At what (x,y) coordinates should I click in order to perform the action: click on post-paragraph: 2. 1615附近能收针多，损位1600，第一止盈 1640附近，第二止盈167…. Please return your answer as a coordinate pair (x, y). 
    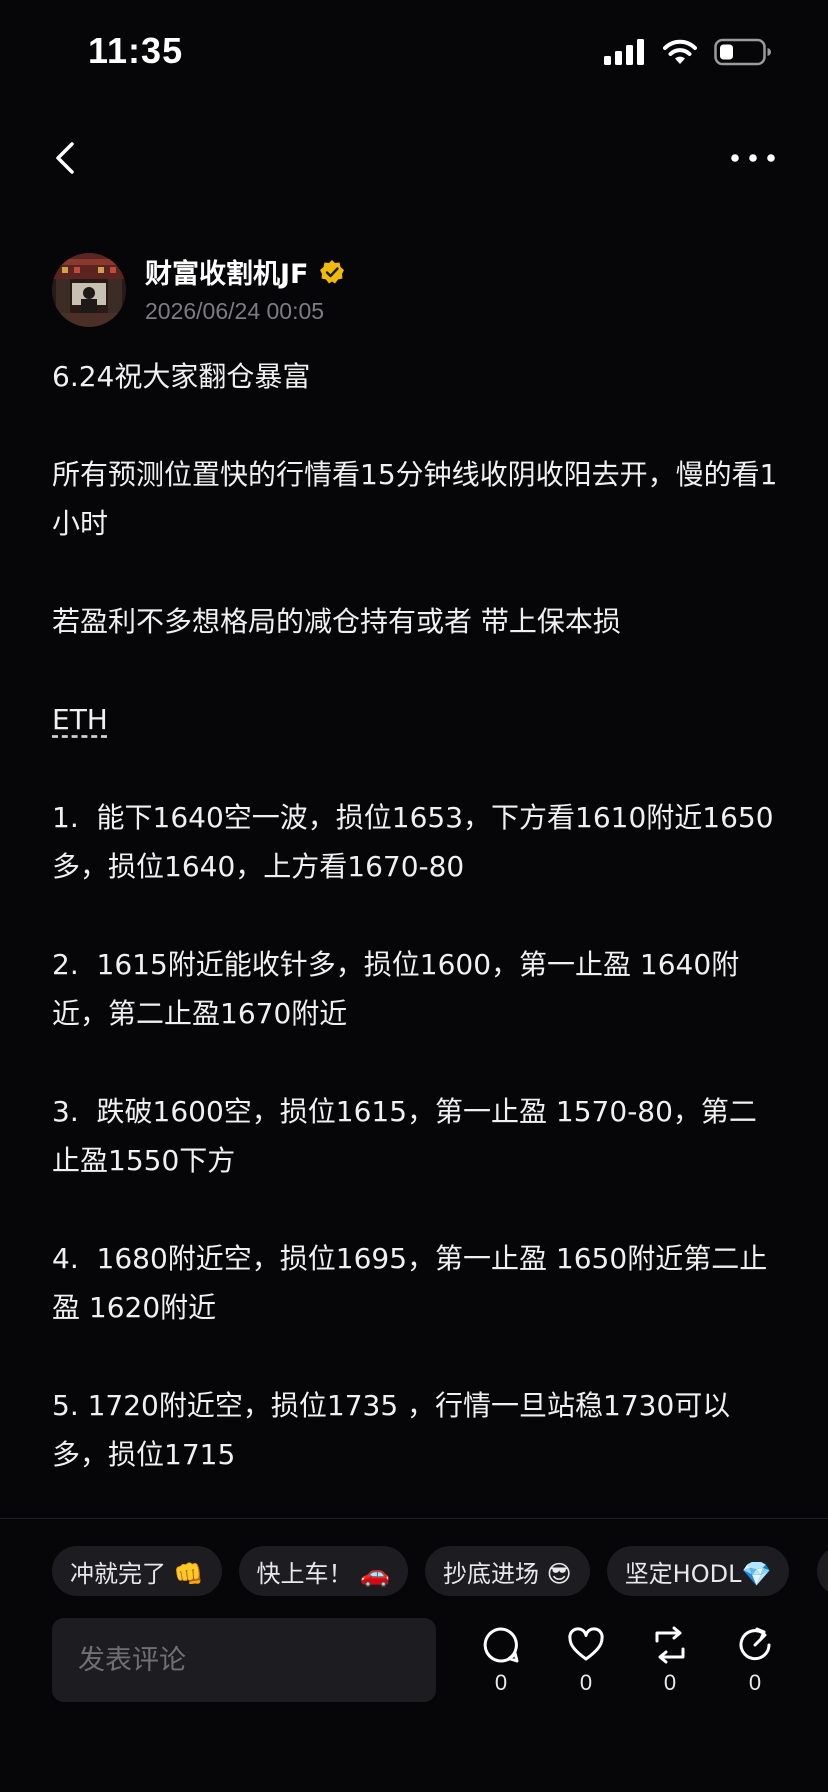
    Looking at the image, I should click on (396, 989).